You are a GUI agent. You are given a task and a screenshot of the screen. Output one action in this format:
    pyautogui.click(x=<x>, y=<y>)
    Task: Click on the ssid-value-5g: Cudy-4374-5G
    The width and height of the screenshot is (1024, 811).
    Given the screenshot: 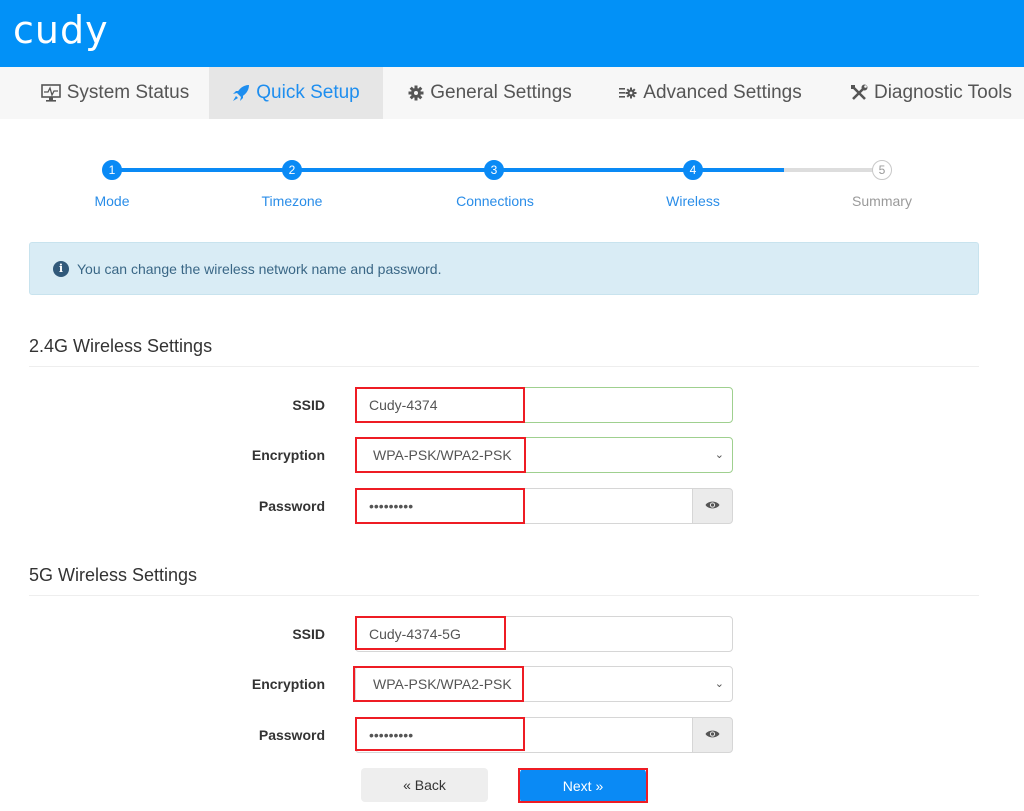 What is the action you would take?
    pyautogui.click(x=415, y=634)
    